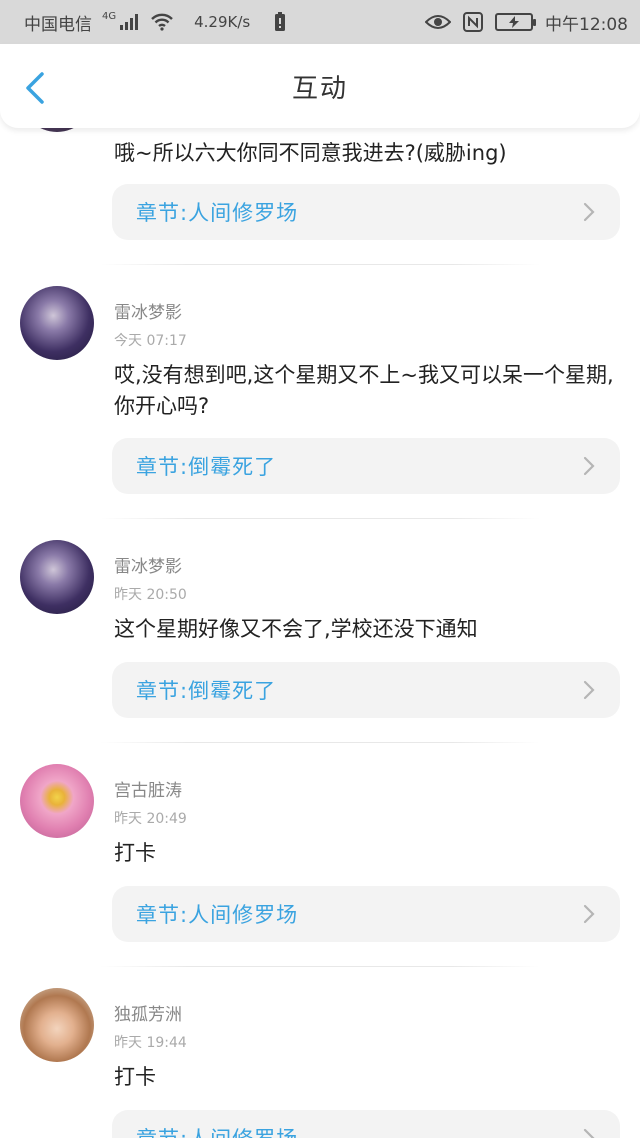 The height and width of the screenshot is (1138, 640). What do you see at coordinates (320, 22) in the screenshot?
I see `status-bar: 中国电信 4G 4.29K/s 中午12:08` at bounding box center [320, 22].